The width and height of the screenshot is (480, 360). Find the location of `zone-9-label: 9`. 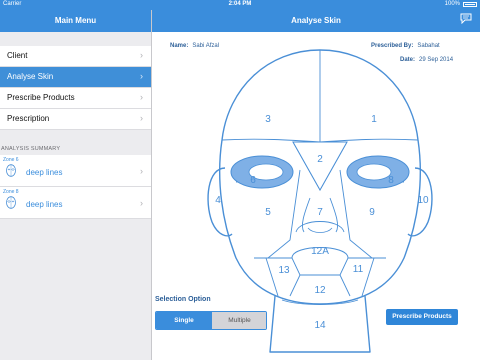

zone-9-label: 9 is located at coordinates (372, 212).